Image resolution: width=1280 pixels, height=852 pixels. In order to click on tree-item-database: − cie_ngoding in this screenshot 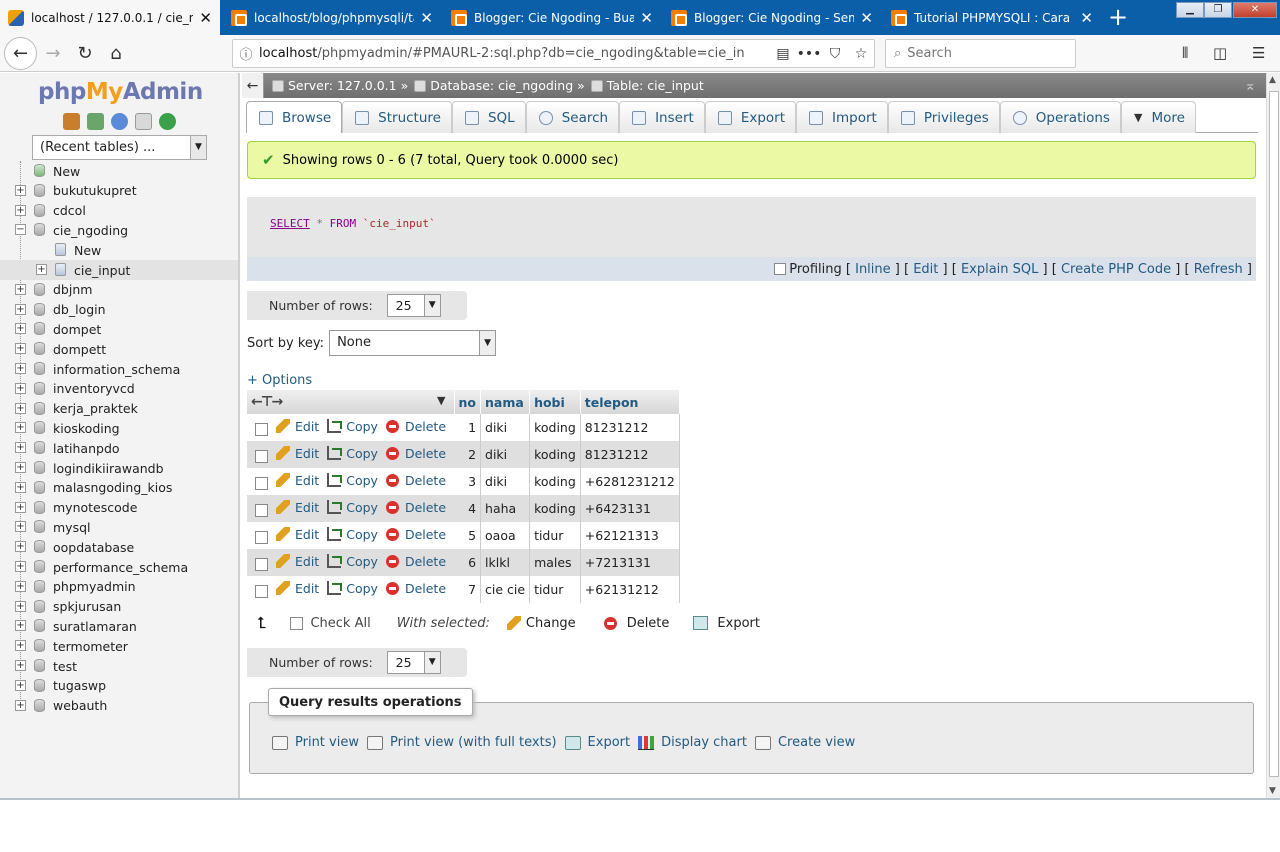, I will do `click(119, 230)`.